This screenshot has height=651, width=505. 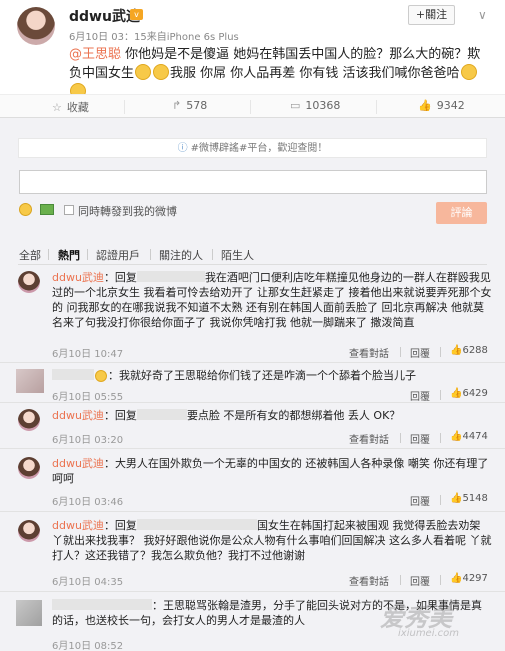 I want to click on comment-time: 6月10日 08:52, so click(x=88, y=646).